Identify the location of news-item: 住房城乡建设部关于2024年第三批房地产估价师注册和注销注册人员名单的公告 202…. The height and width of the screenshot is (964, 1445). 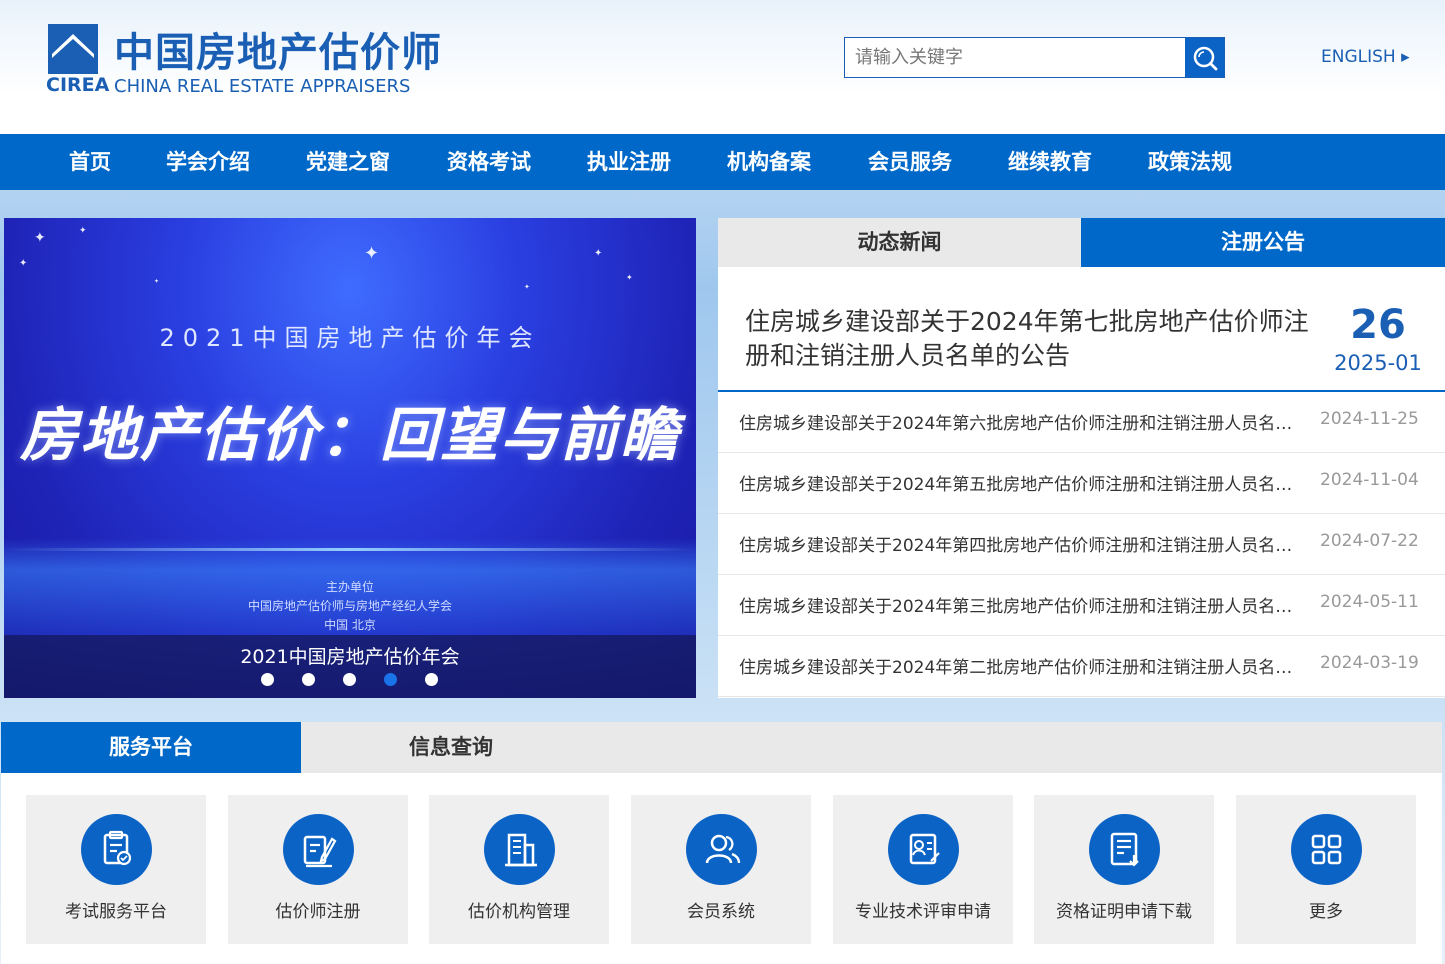
(1081, 605).